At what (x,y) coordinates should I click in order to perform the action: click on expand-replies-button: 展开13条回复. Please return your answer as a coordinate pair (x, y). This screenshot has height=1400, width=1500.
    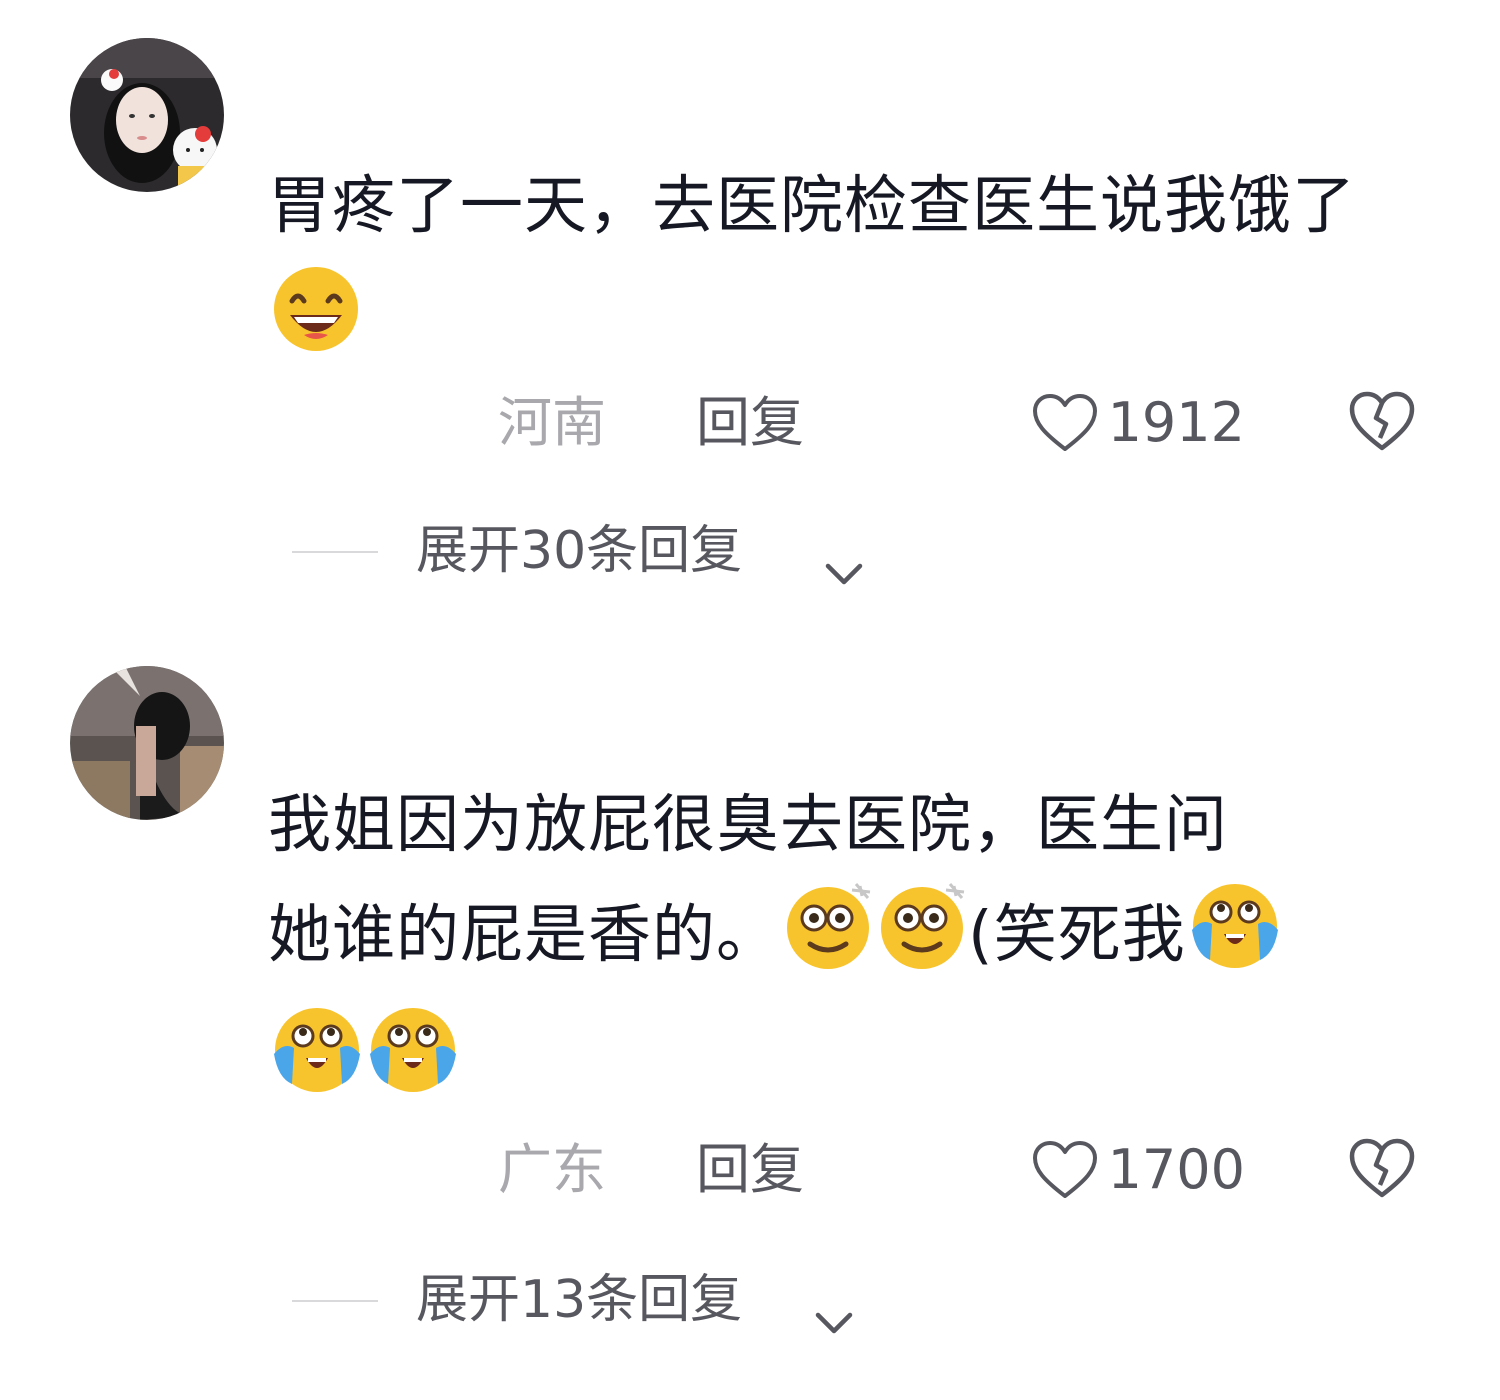
    Looking at the image, I should click on (750, 1300).